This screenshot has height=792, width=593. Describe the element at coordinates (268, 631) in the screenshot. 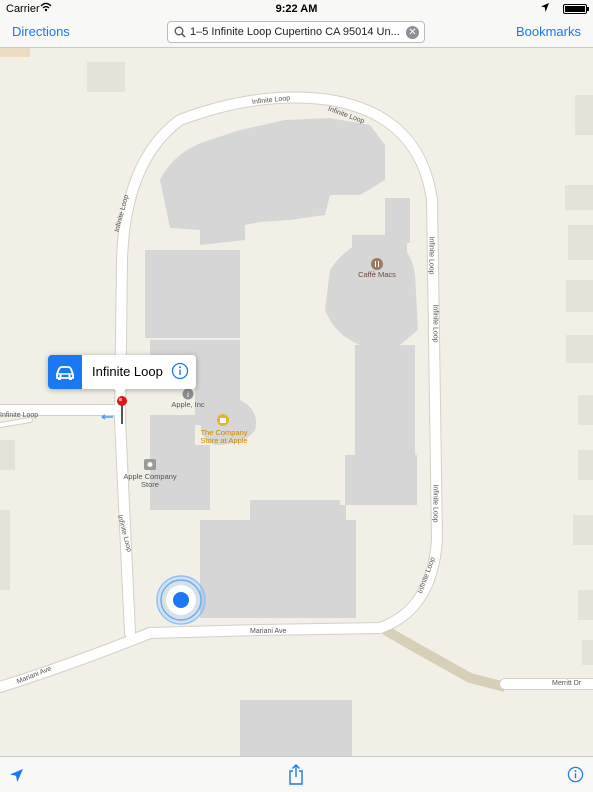

I see `road-label: Mariani Ave` at that location.